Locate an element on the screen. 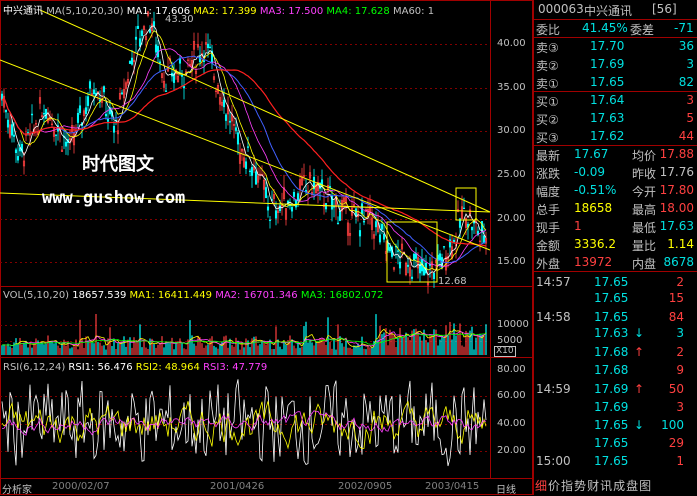 Image resolution: width=697 pixels, height=496 pixels. tick-volume: 3 is located at coordinates (680, 333).